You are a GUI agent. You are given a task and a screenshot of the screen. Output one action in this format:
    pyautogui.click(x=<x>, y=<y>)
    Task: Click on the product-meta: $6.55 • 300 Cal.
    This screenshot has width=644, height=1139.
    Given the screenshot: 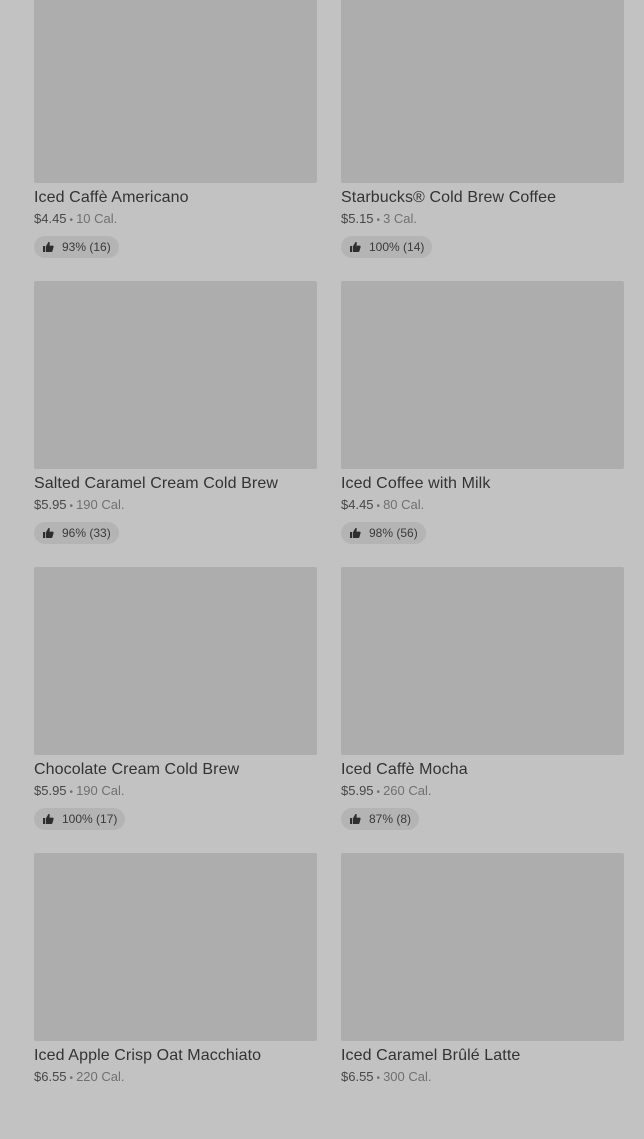 What is the action you would take?
    pyautogui.click(x=482, y=1078)
    